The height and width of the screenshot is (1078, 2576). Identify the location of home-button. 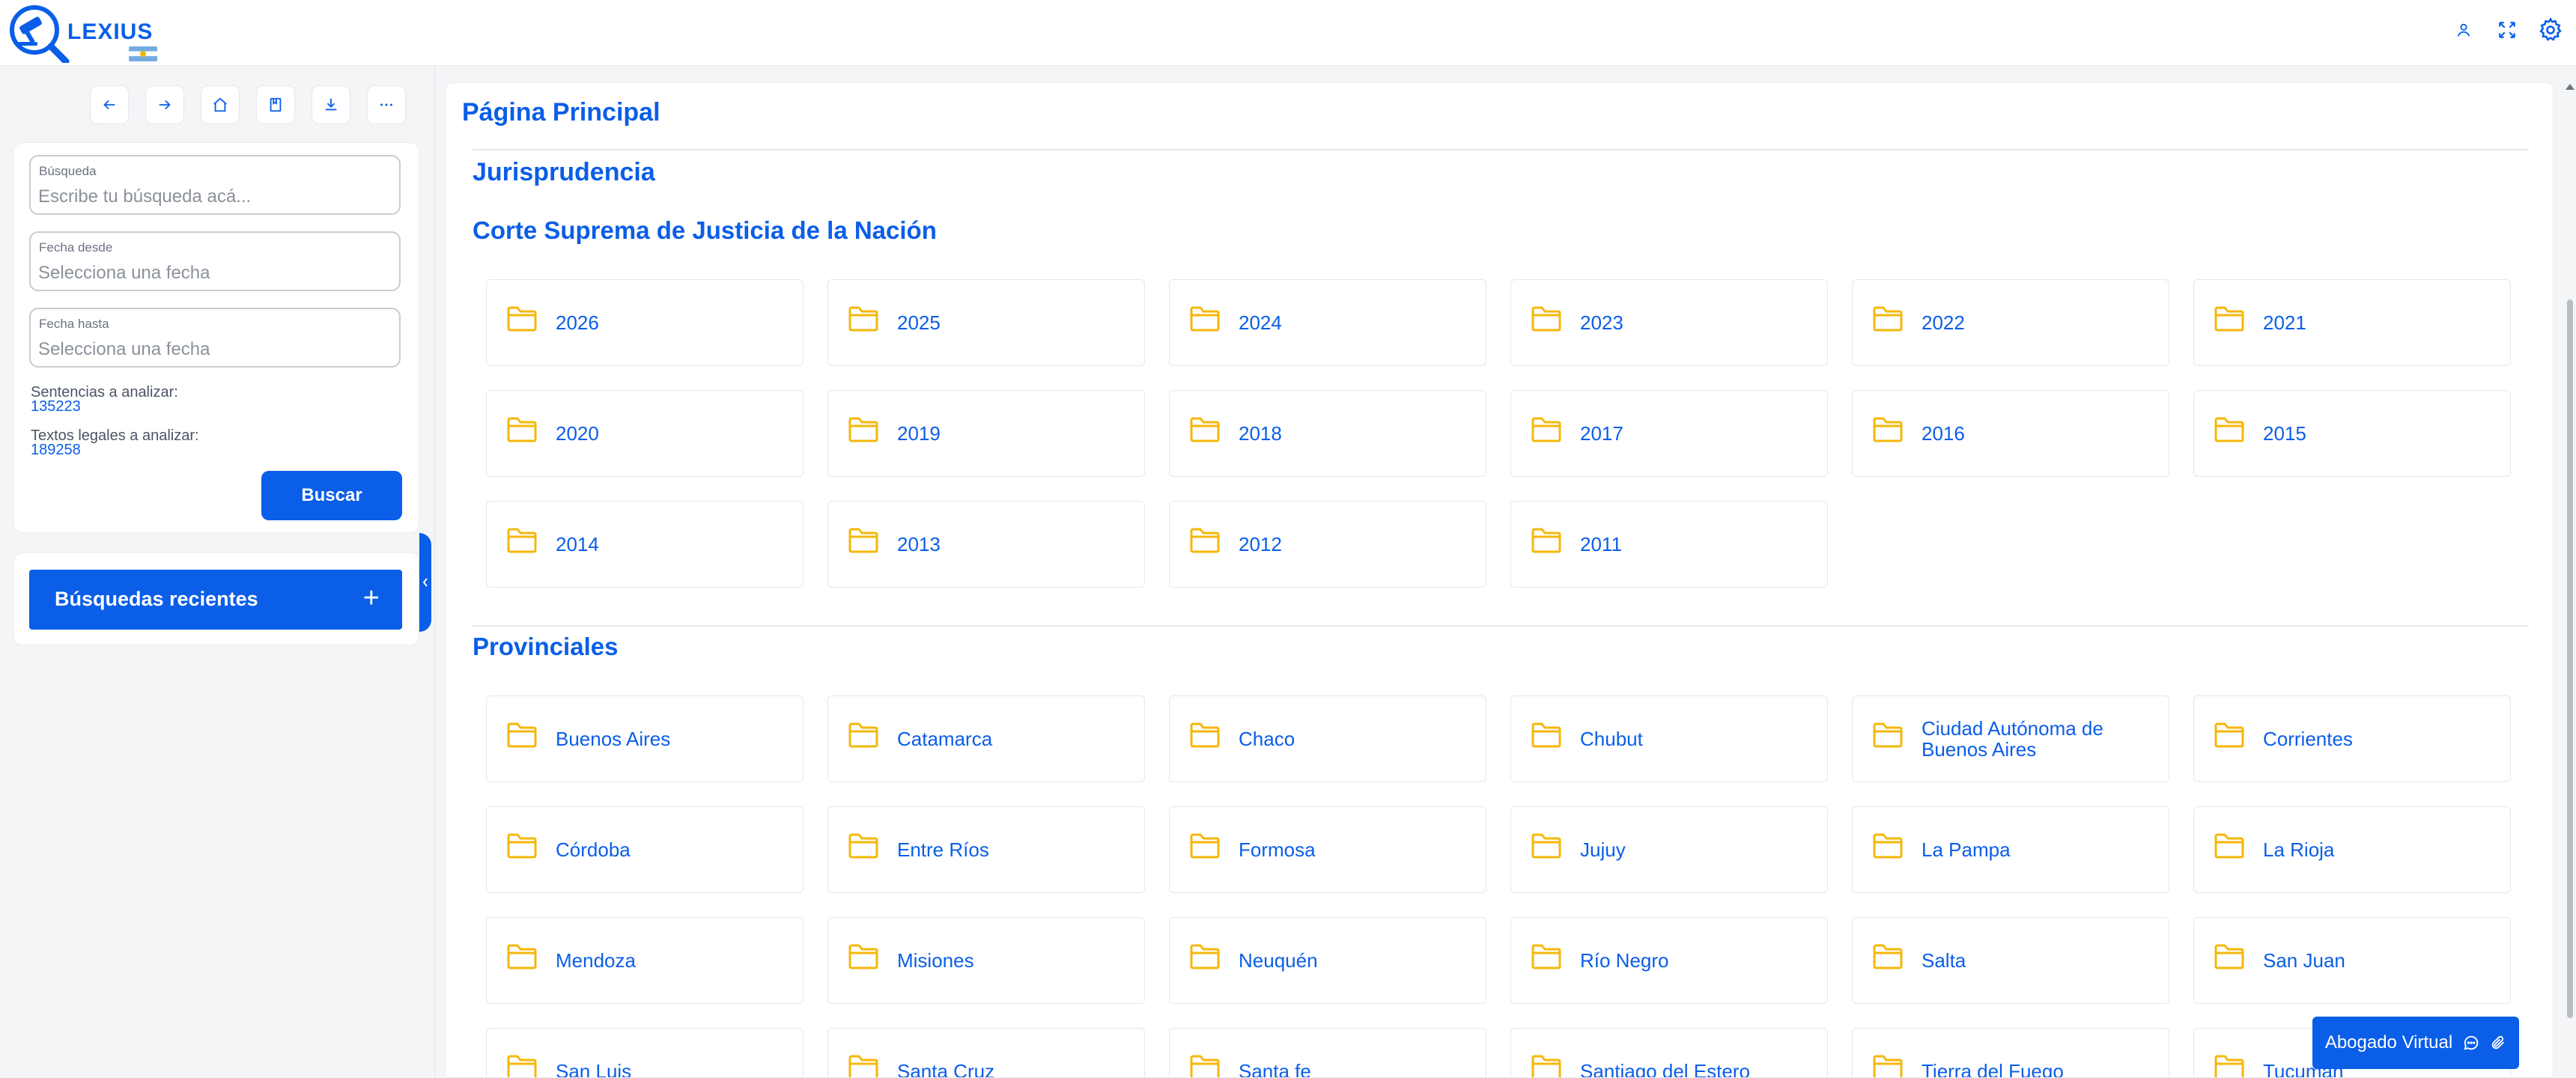
(220, 104).